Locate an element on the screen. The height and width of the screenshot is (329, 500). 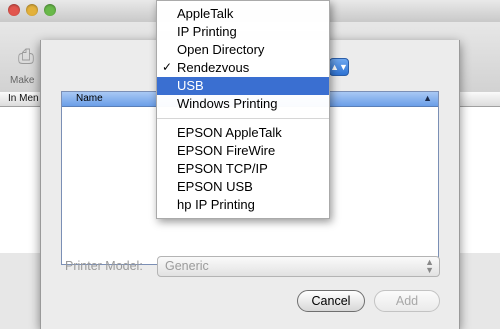
menu-item-label: IP Printing is located at coordinates (207, 31).